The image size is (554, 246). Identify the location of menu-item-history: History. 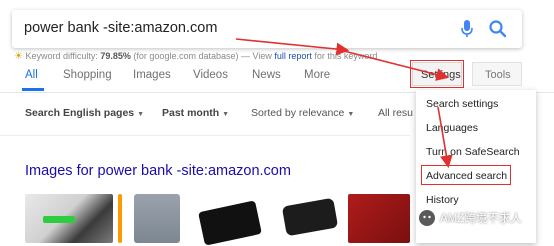
(442, 200).